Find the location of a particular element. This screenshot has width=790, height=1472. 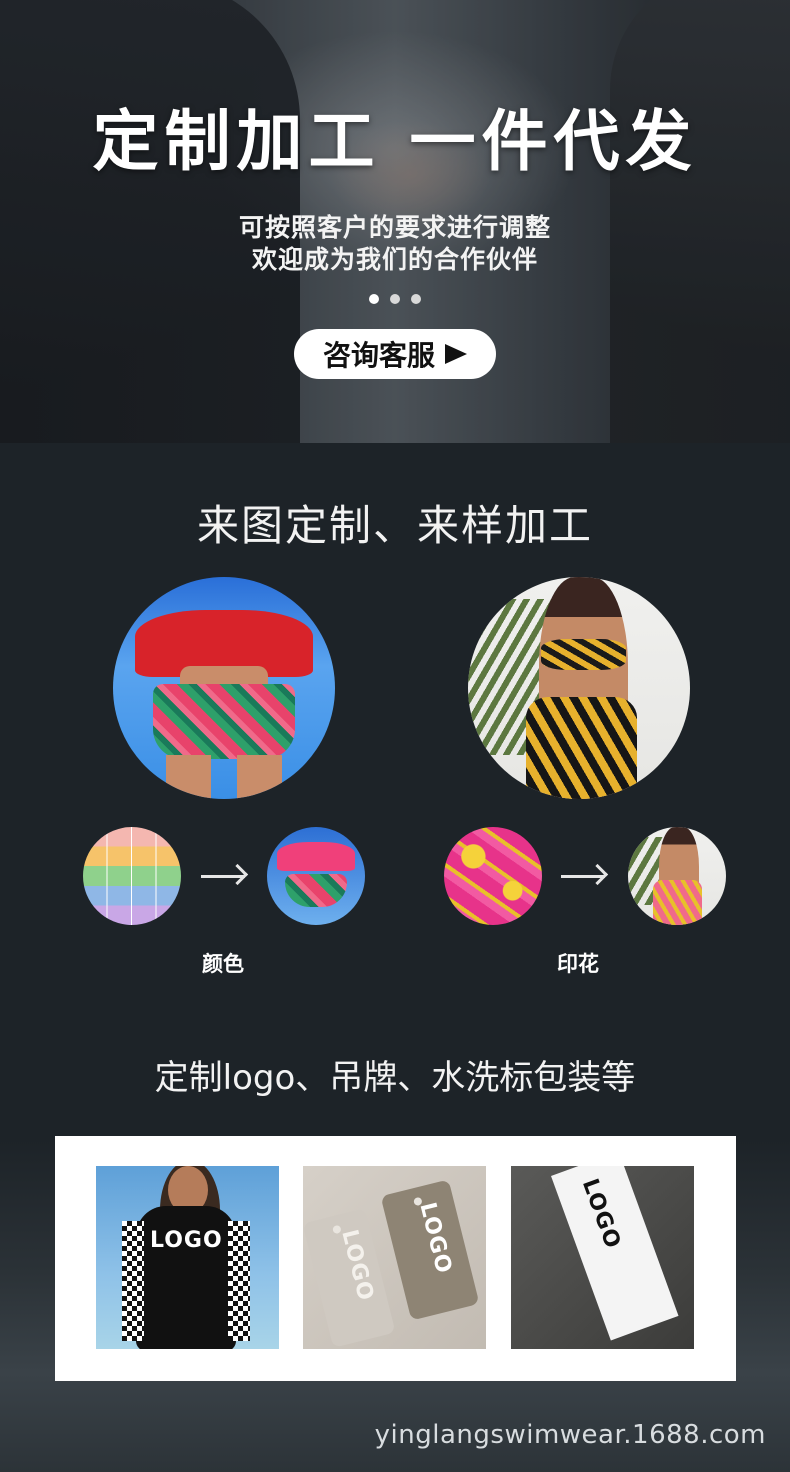

consult-service-label: 咨询客服 is located at coordinates (378, 355).